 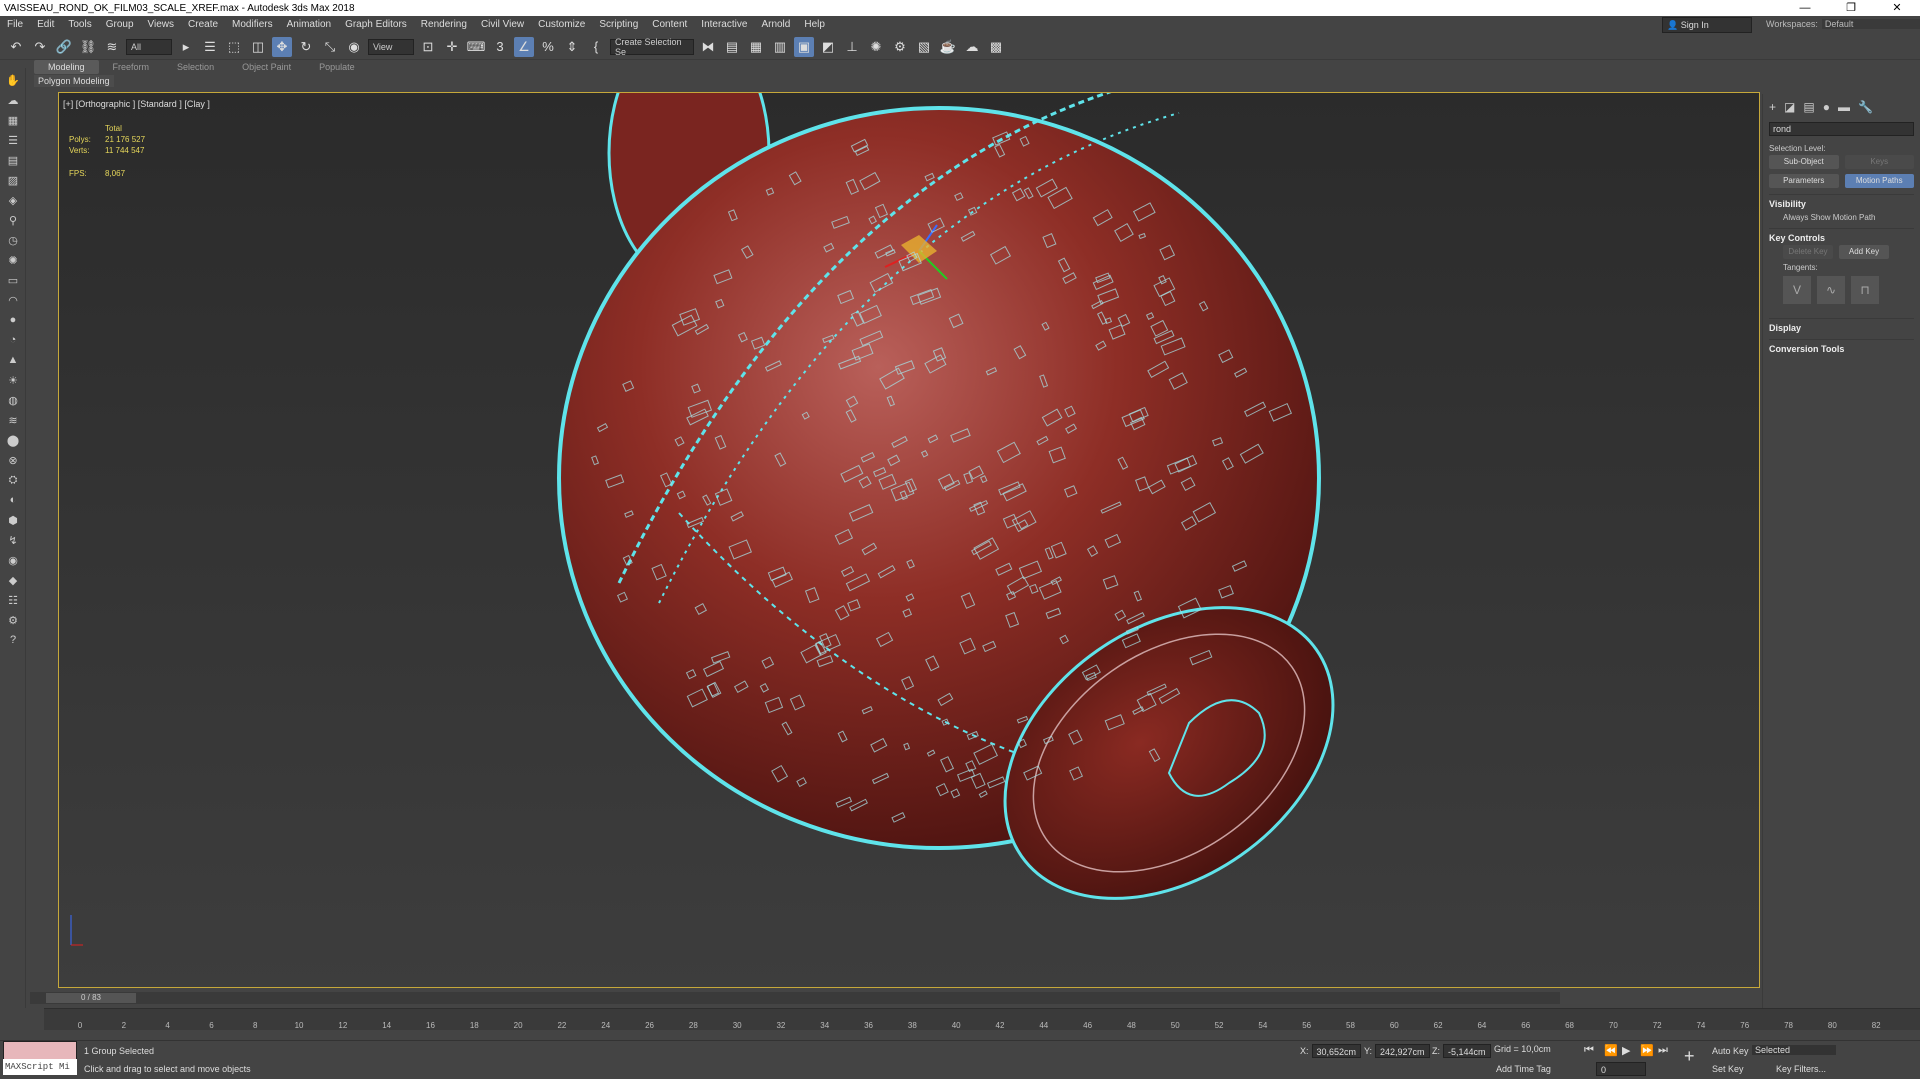 I want to click on auto-key-button: Auto Key, so click(x=1730, y=1051).